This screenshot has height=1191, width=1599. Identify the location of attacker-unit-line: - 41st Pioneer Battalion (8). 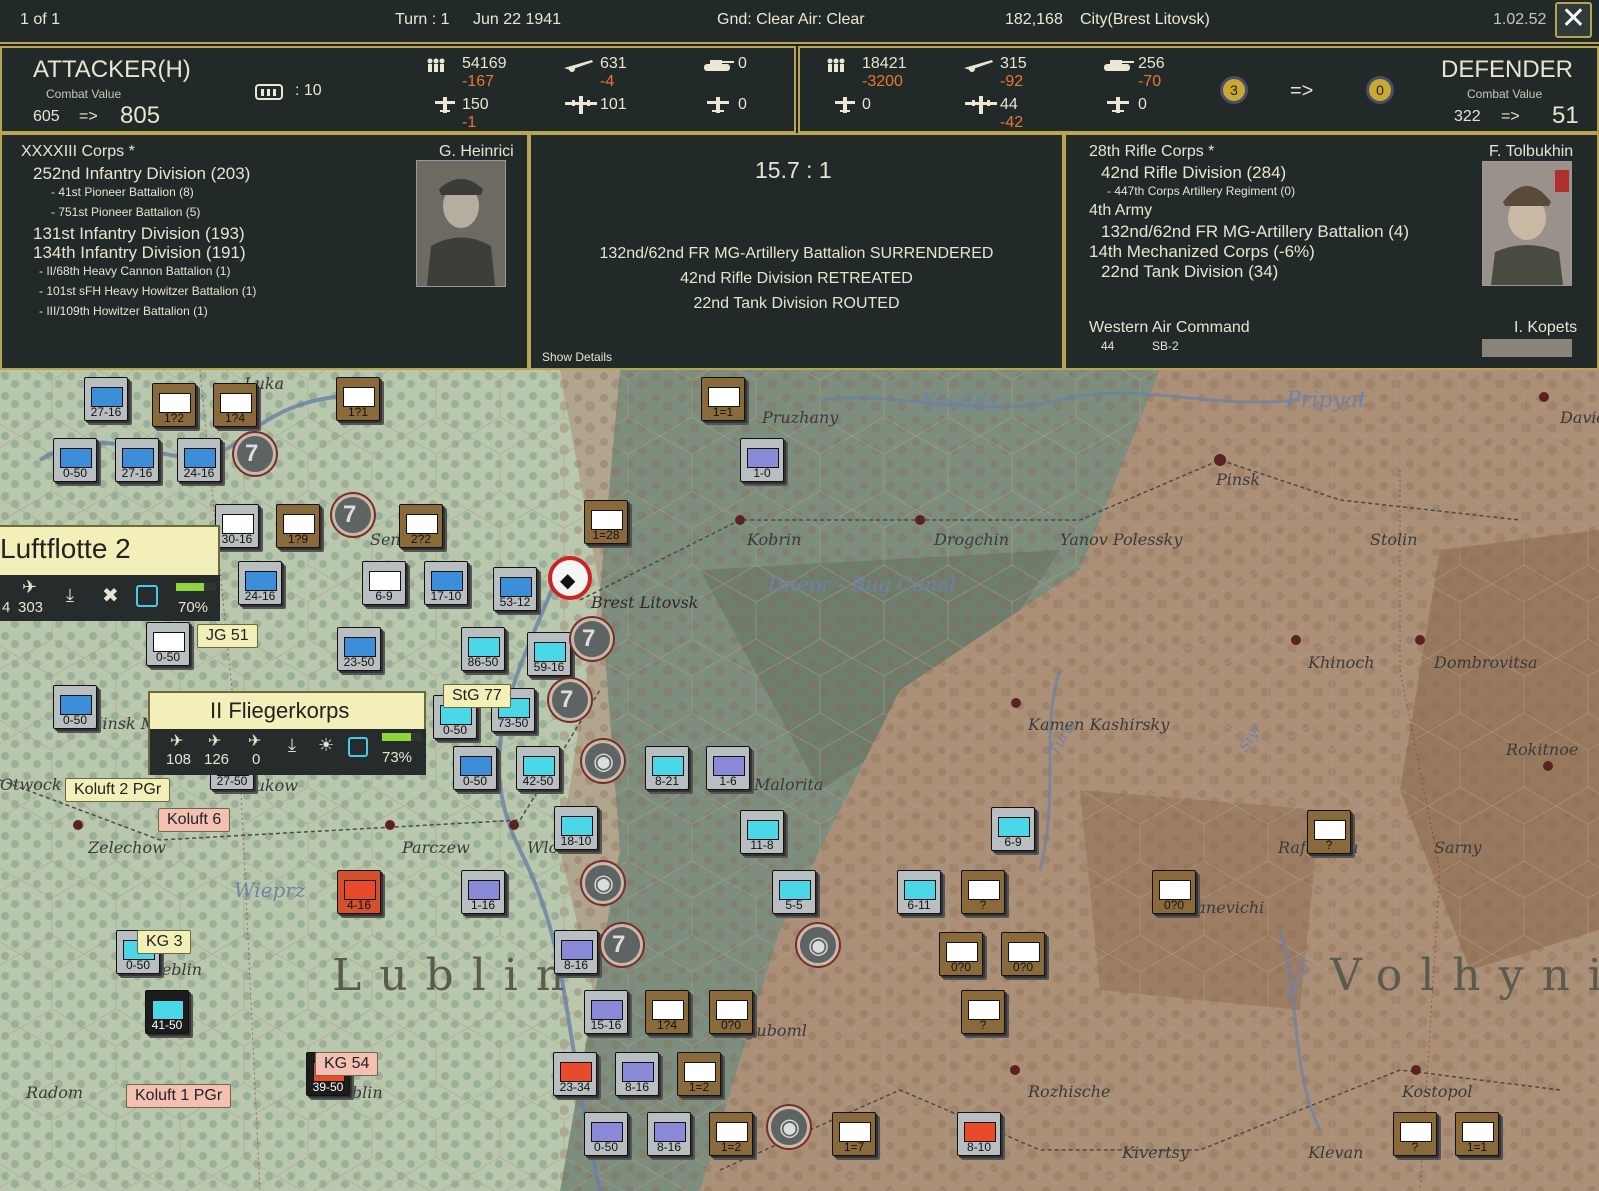
(122, 192).